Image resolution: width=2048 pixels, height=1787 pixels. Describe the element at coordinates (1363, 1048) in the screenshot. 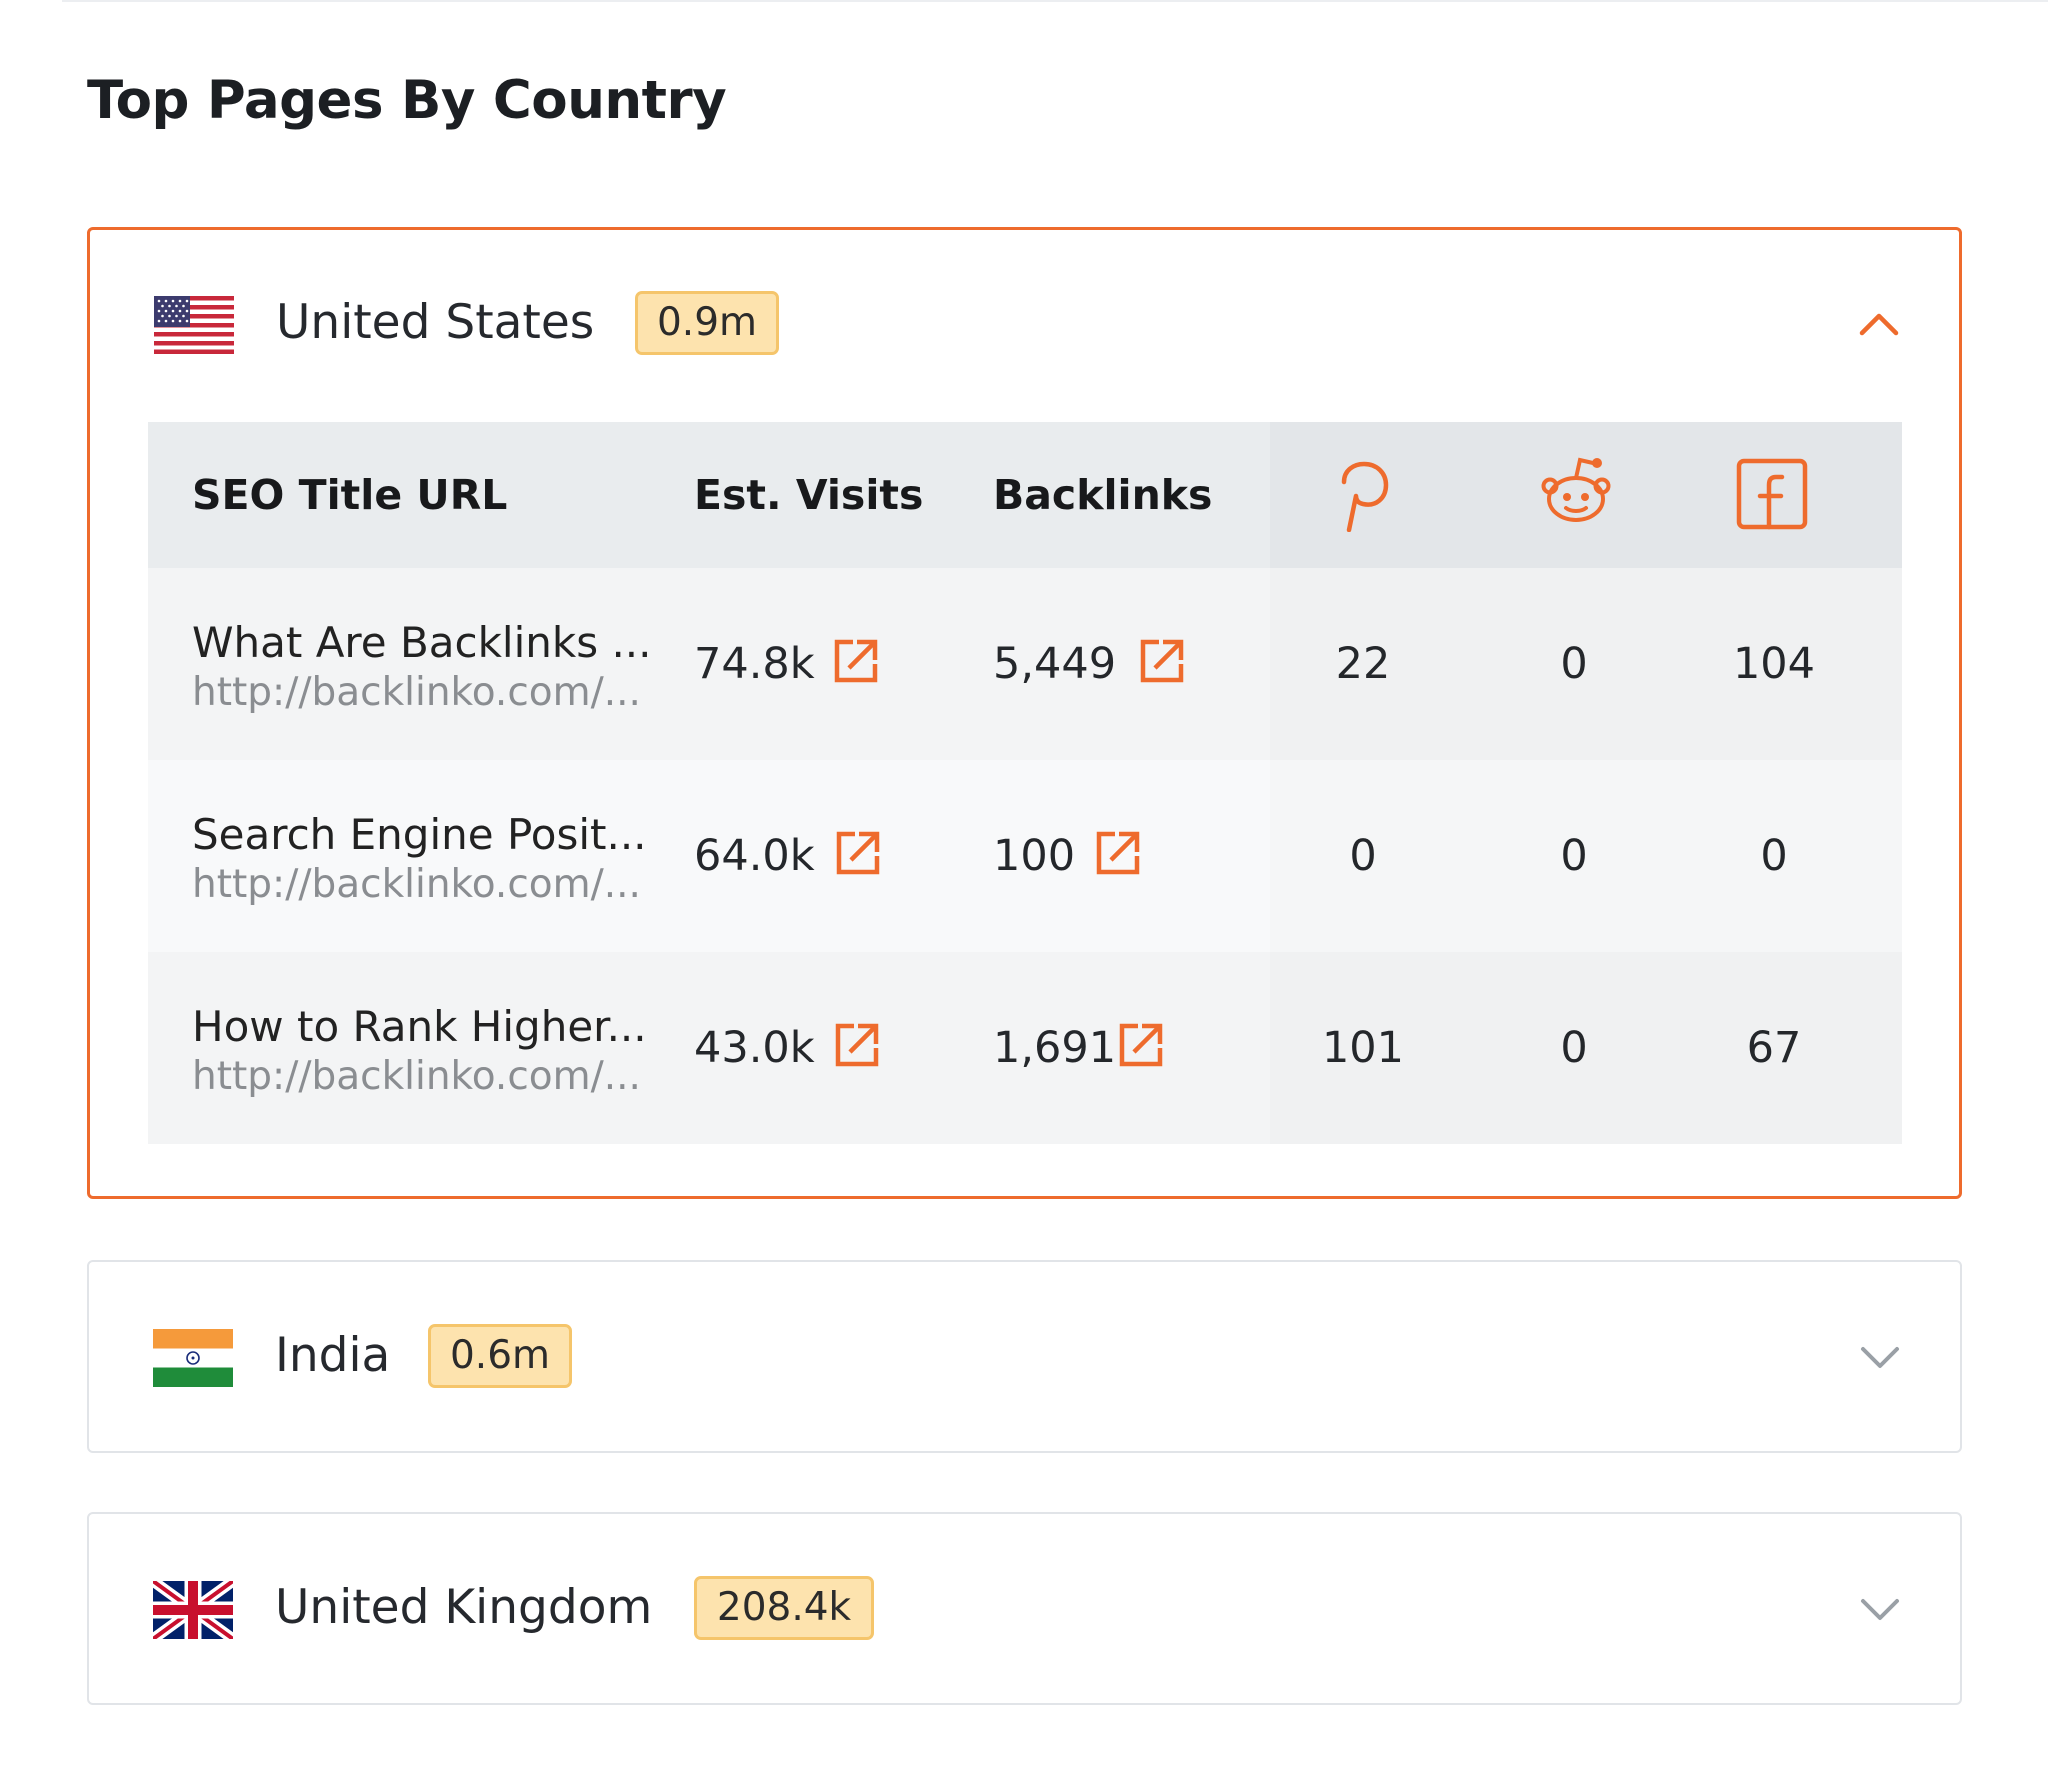

I see `pinterest-count: 101` at that location.